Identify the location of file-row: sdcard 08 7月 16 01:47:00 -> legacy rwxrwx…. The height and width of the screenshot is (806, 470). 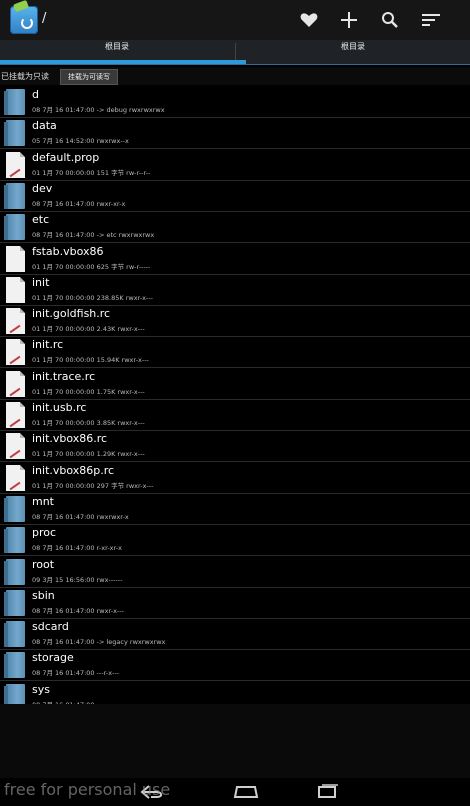
(235, 634).